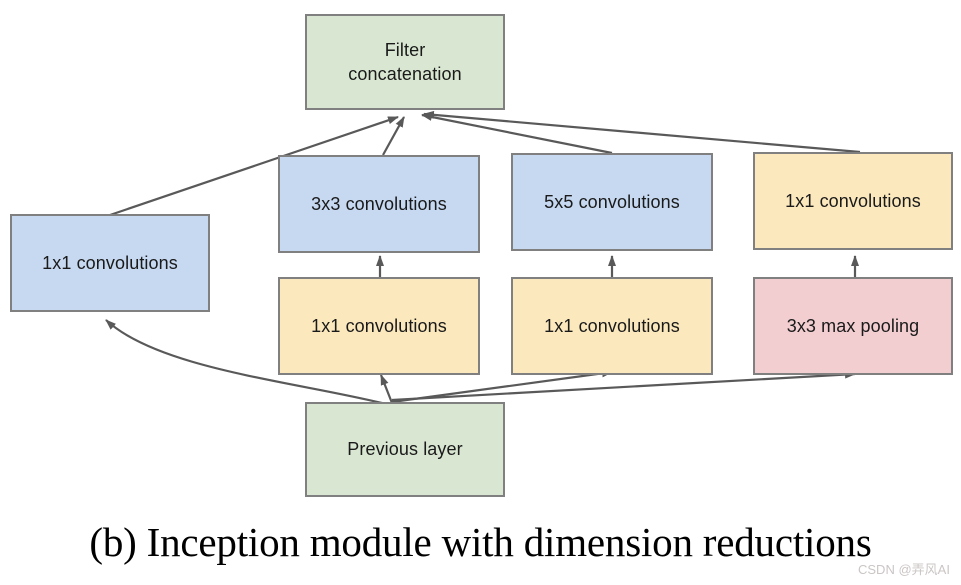  What do you see at coordinates (623, 386) in the screenshot?
I see `edge-previous-to-maxpool` at bounding box center [623, 386].